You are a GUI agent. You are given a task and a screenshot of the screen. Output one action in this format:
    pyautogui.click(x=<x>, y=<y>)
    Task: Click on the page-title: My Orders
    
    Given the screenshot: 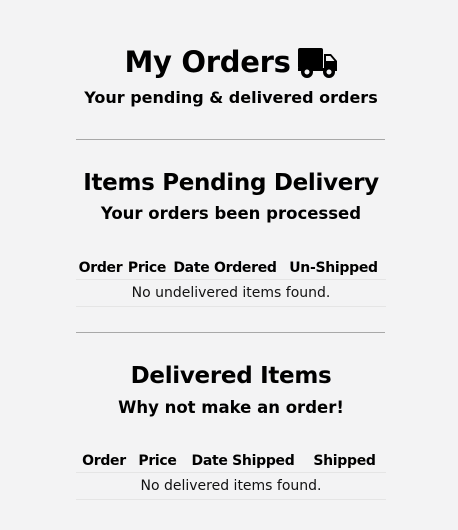 What is the action you would take?
    pyautogui.click(x=231, y=62)
    